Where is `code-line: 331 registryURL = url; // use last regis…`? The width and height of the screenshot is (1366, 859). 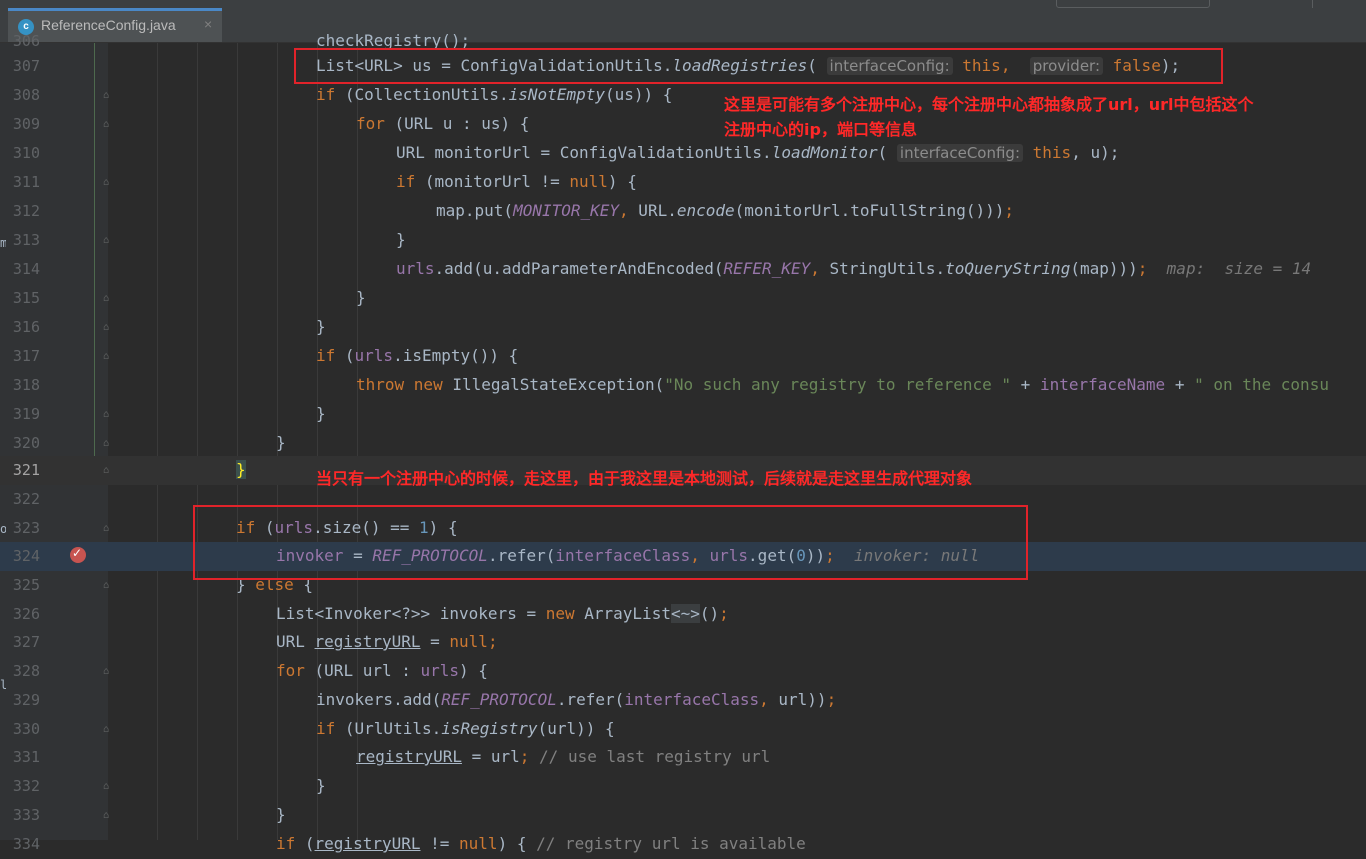
code-line: 331 registryURL = url; // use last regis… is located at coordinates (683, 757).